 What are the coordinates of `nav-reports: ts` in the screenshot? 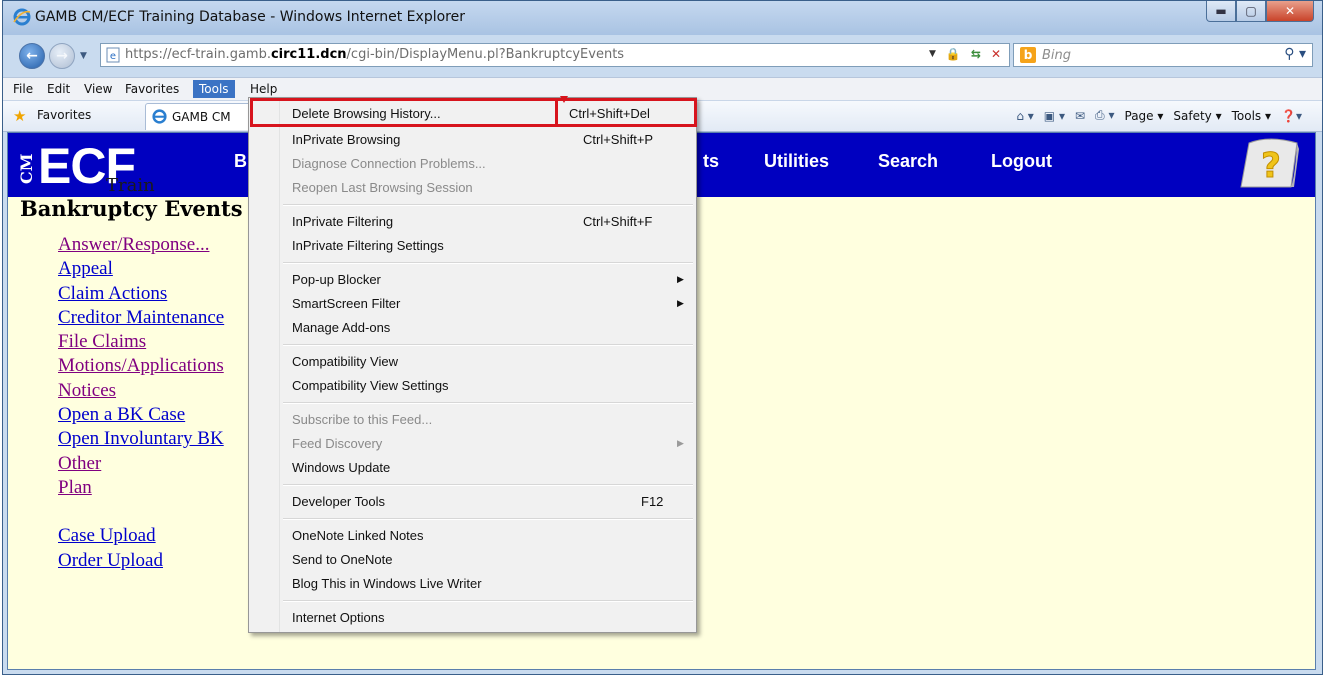 It's located at (711, 161).